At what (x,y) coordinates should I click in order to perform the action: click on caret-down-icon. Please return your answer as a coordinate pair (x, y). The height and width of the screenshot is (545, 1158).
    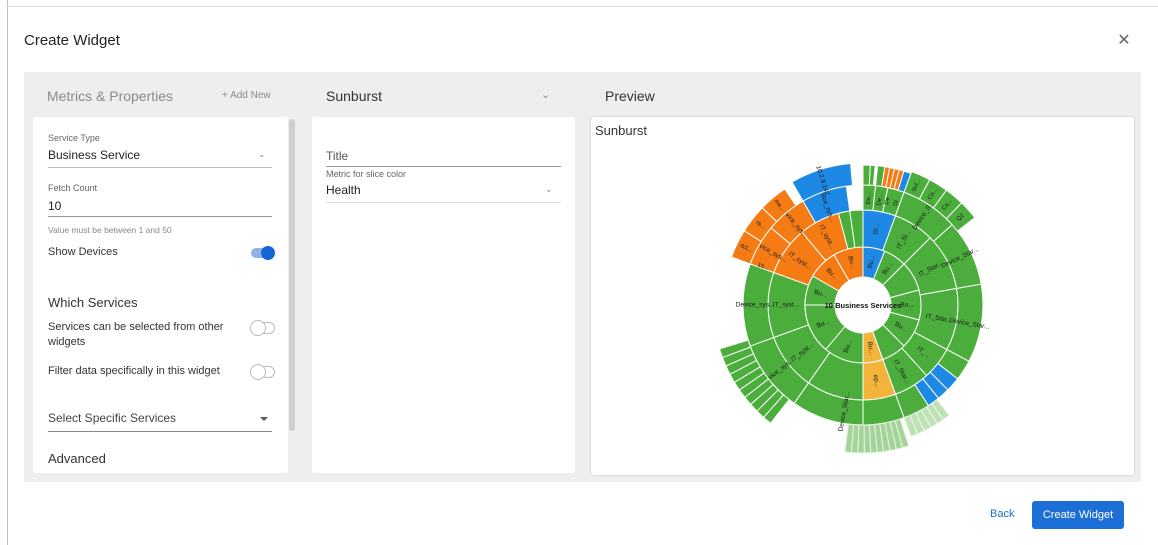
    Looking at the image, I should click on (264, 419).